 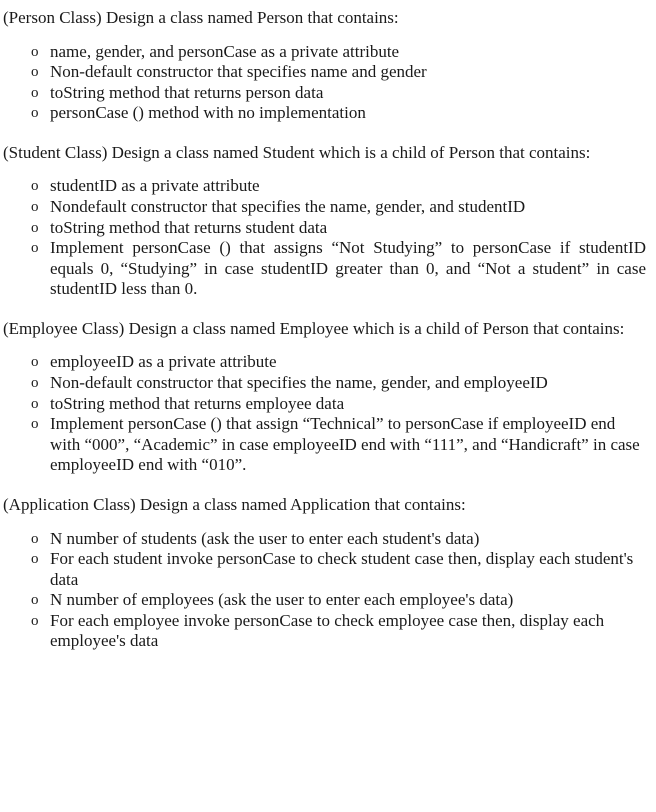 I want to click on list-item: o employeeID as a private attribute, so click(x=328, y=362).